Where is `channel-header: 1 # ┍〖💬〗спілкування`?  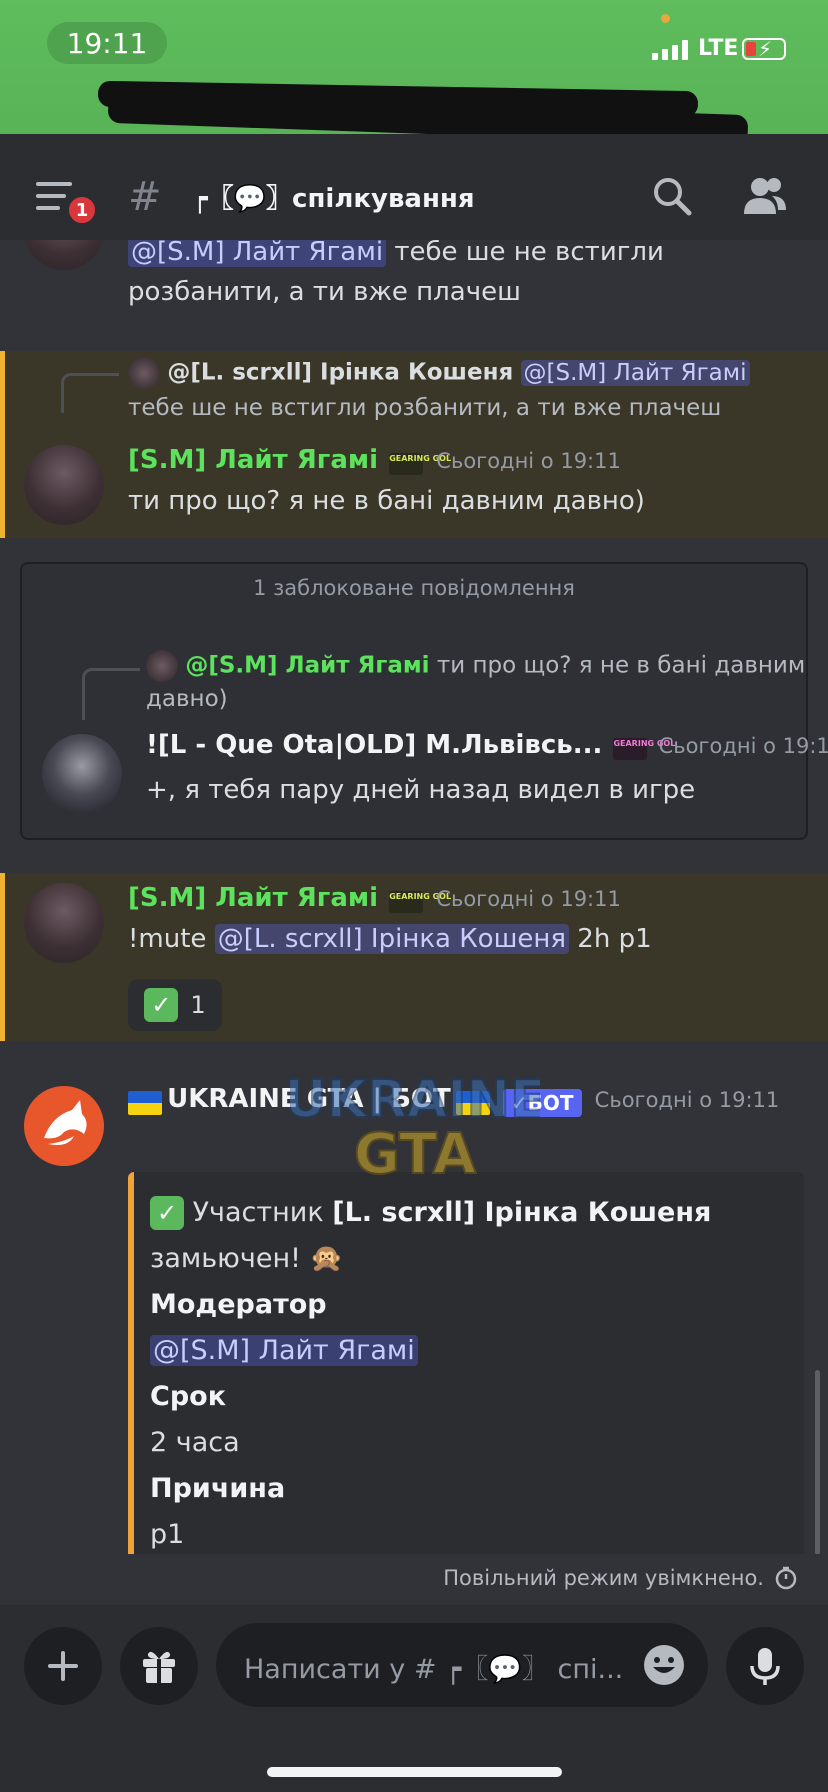 channel-header: 1 # ┍〖💬〗спілкування is located at coordinates (414, 187).